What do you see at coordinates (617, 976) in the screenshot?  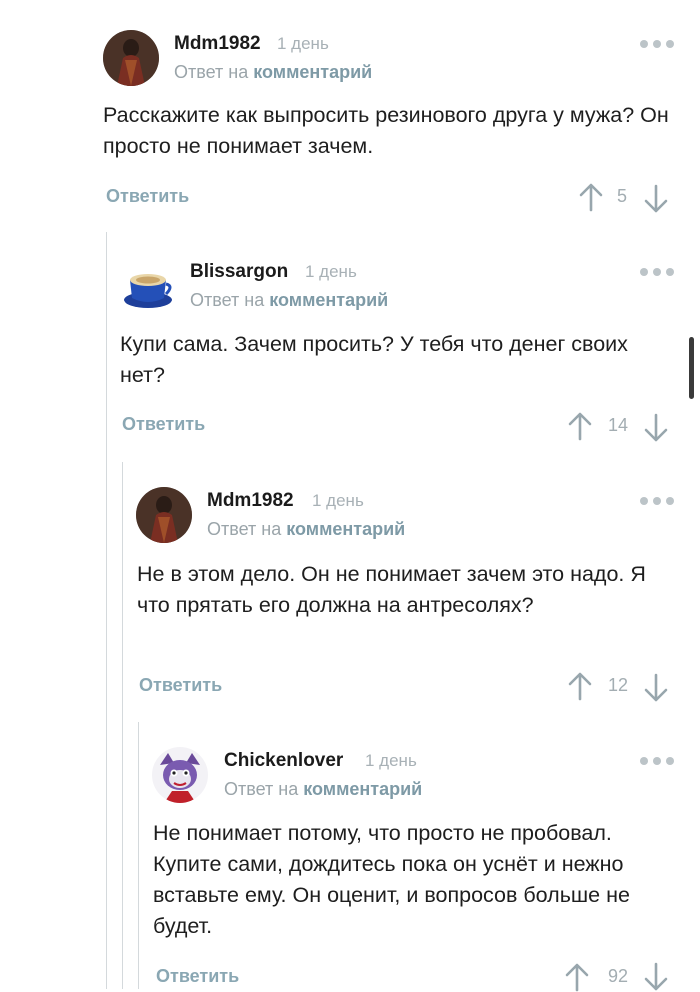 I see `rating-value: 92` at bounding box center [617, 976].